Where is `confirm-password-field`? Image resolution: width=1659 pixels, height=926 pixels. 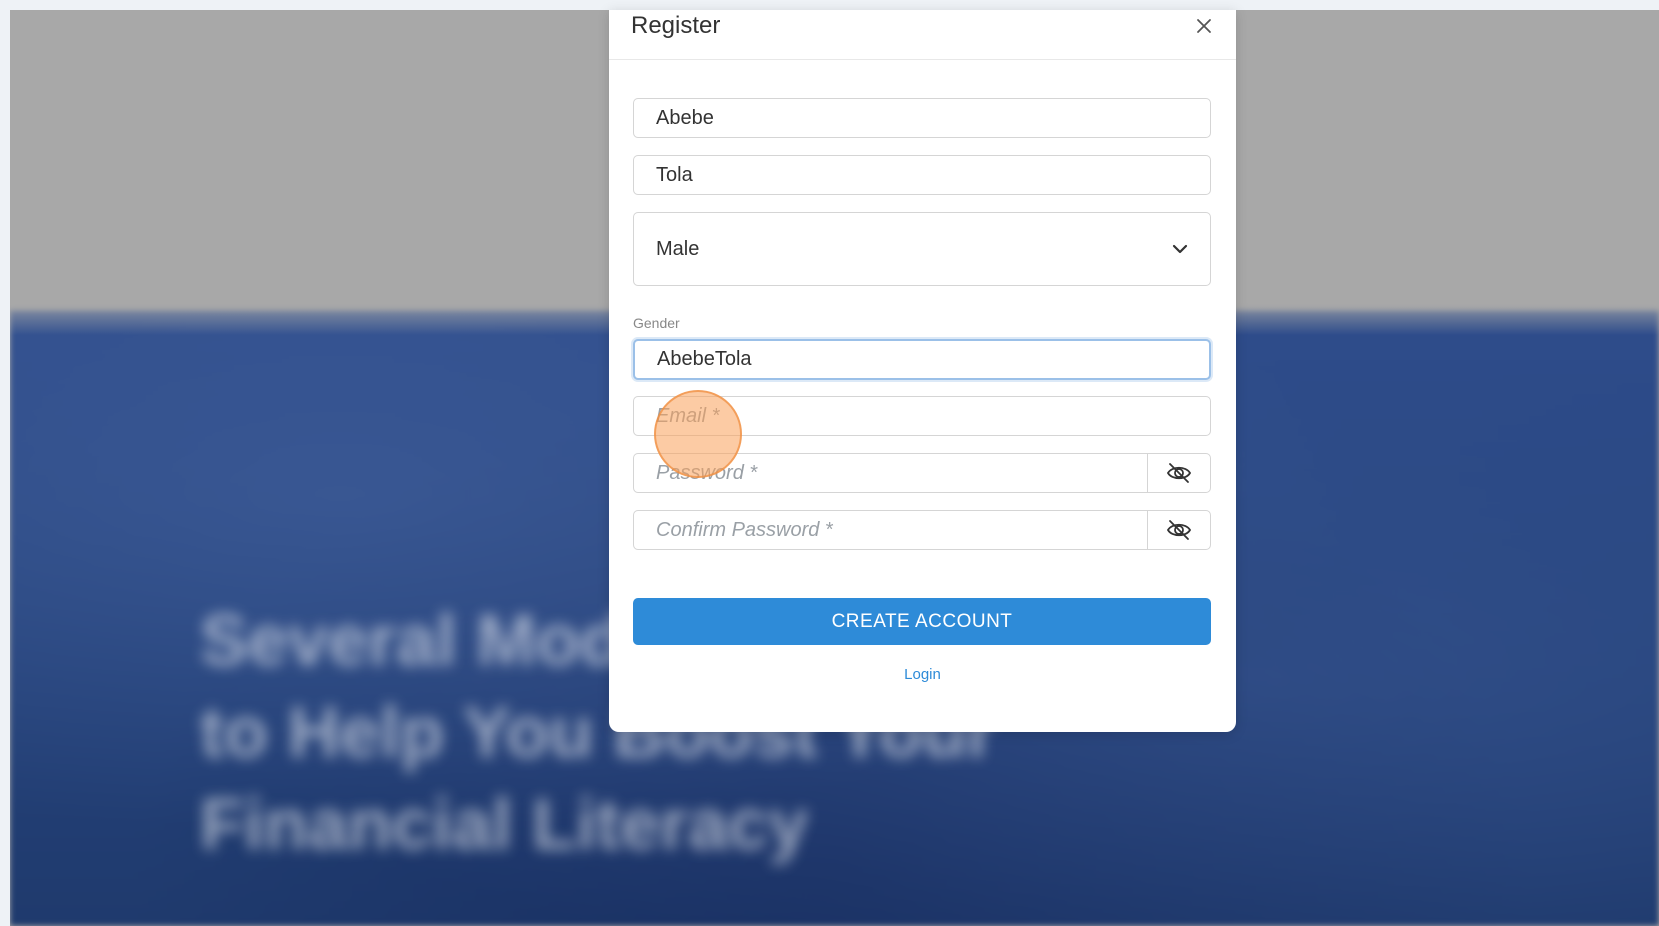 confirm-password-field is located at coordinates (922, 530).